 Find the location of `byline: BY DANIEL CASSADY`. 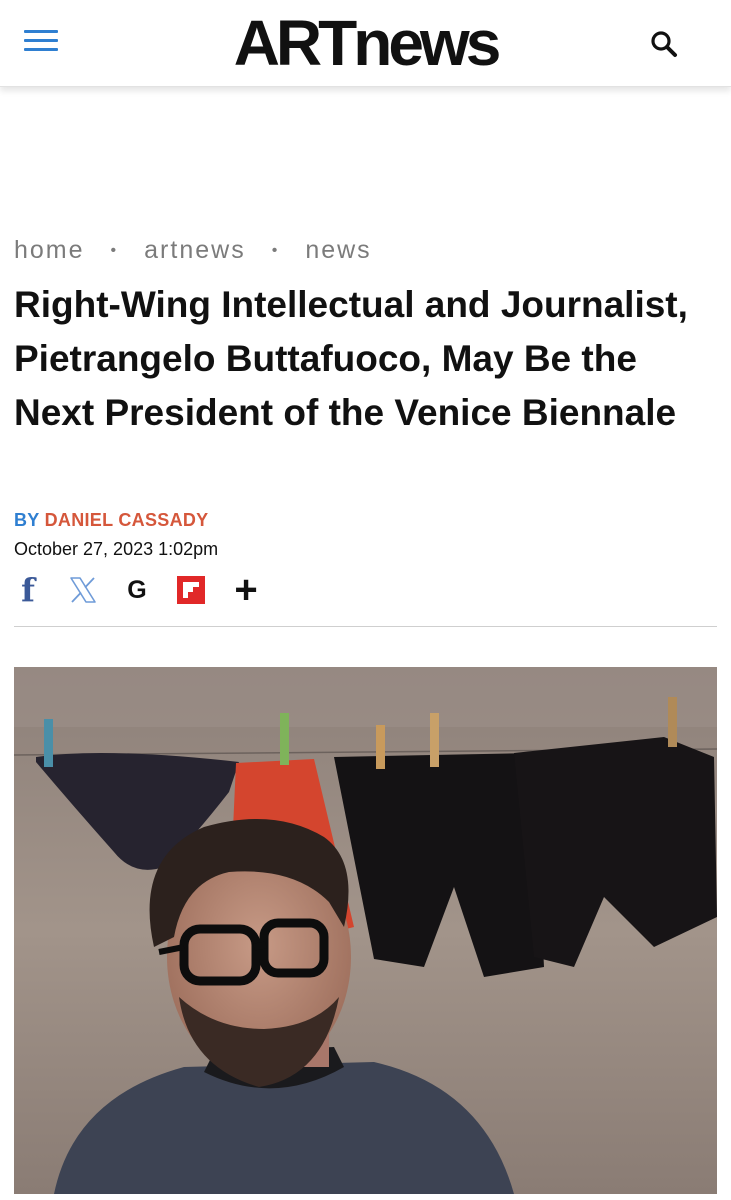

byline: BY DANIEL CASSADY is located at coordinates (111, 520).